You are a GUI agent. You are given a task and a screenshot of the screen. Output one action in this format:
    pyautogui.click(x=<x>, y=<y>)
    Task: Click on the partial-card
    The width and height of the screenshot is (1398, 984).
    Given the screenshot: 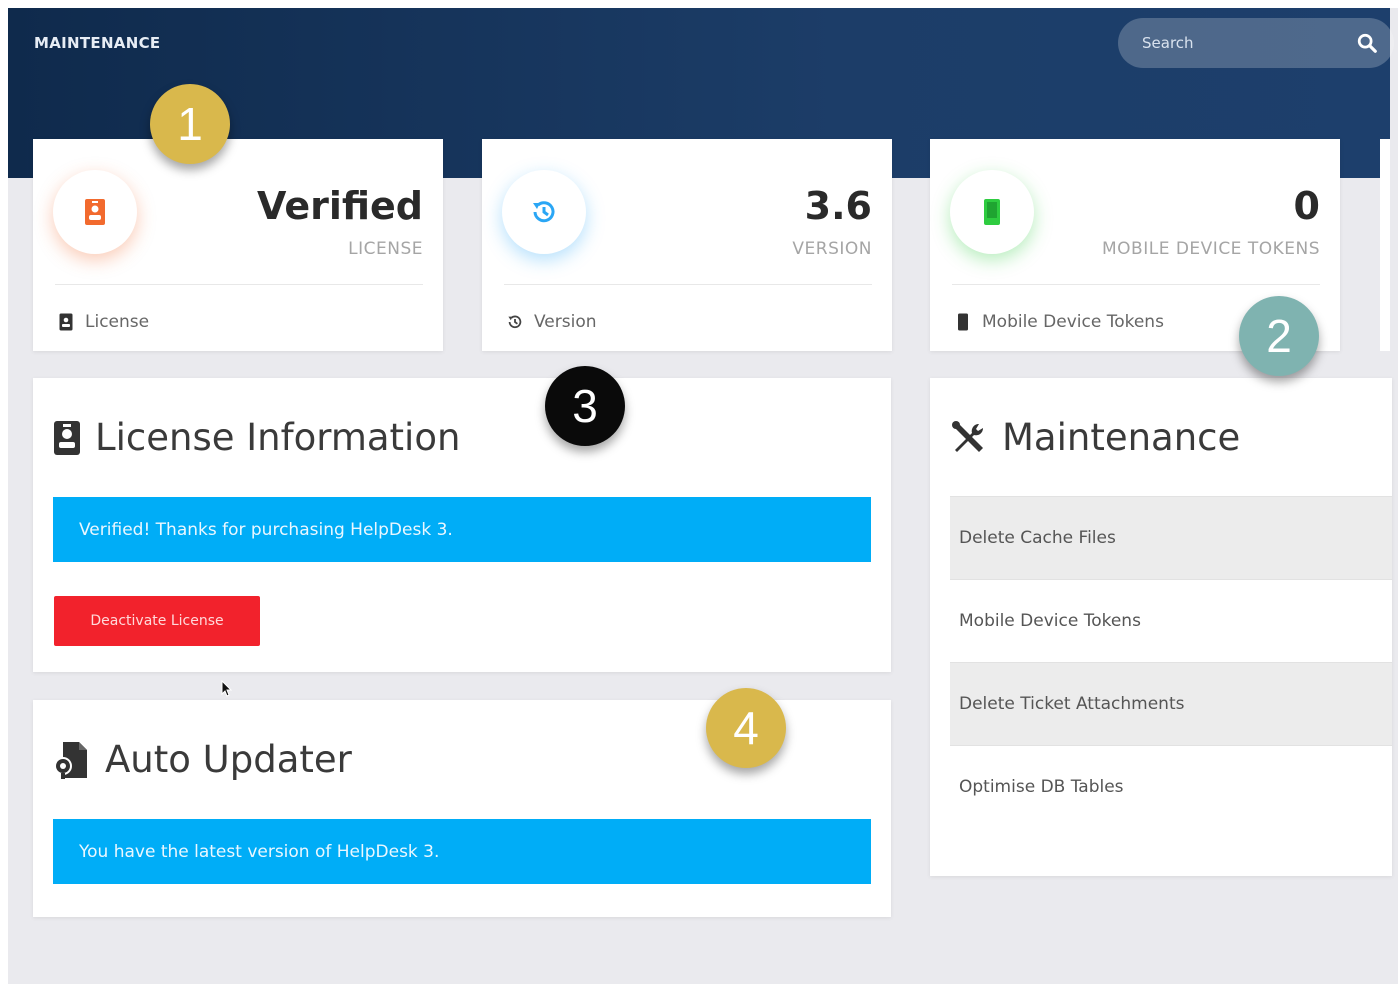 What is the action you would take?
    pyautogui.click(x=1385, y=245)
    